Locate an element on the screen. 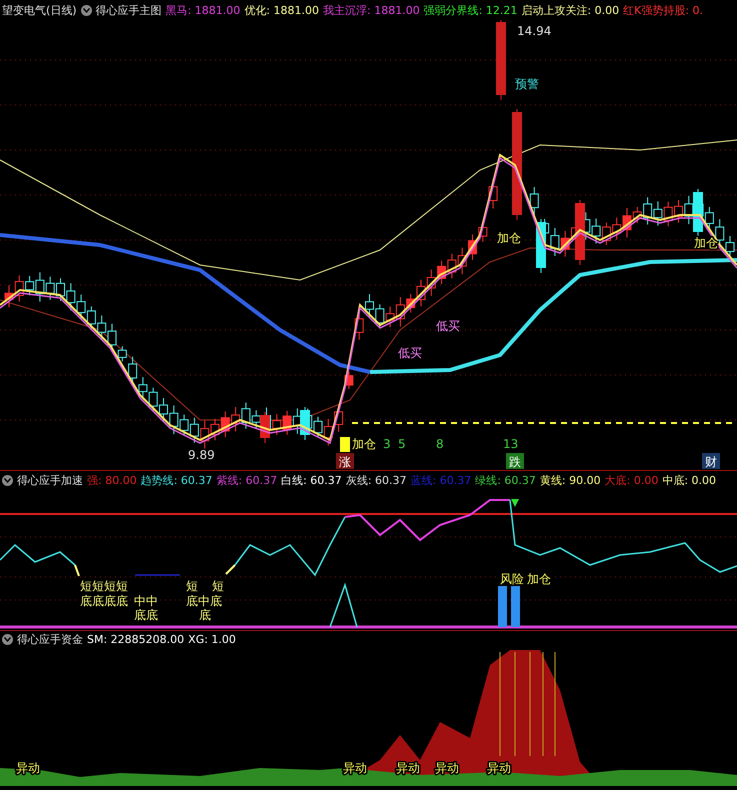  stock-title: 望变电气(日线) is located at coordinates (39, 10).